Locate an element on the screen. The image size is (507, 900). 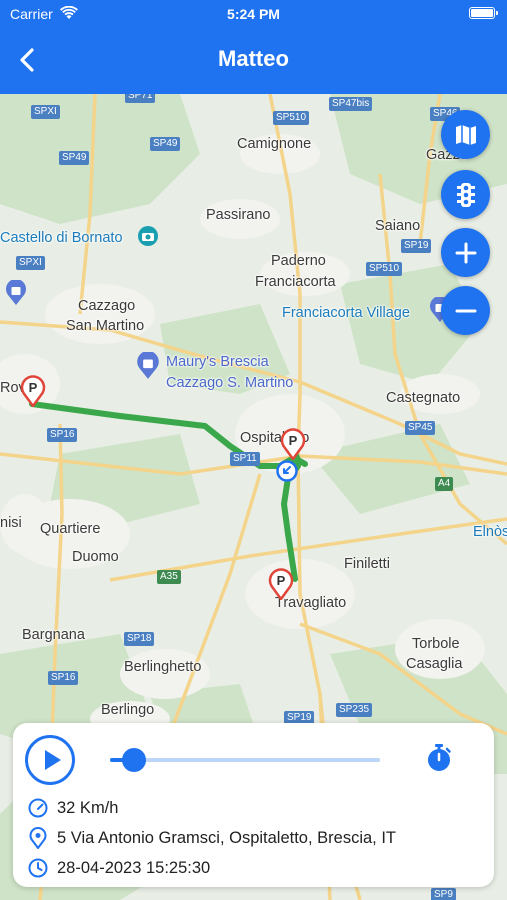
app-header: Carrier 5:24 PM Matteo is located at coordinates (253, 47).